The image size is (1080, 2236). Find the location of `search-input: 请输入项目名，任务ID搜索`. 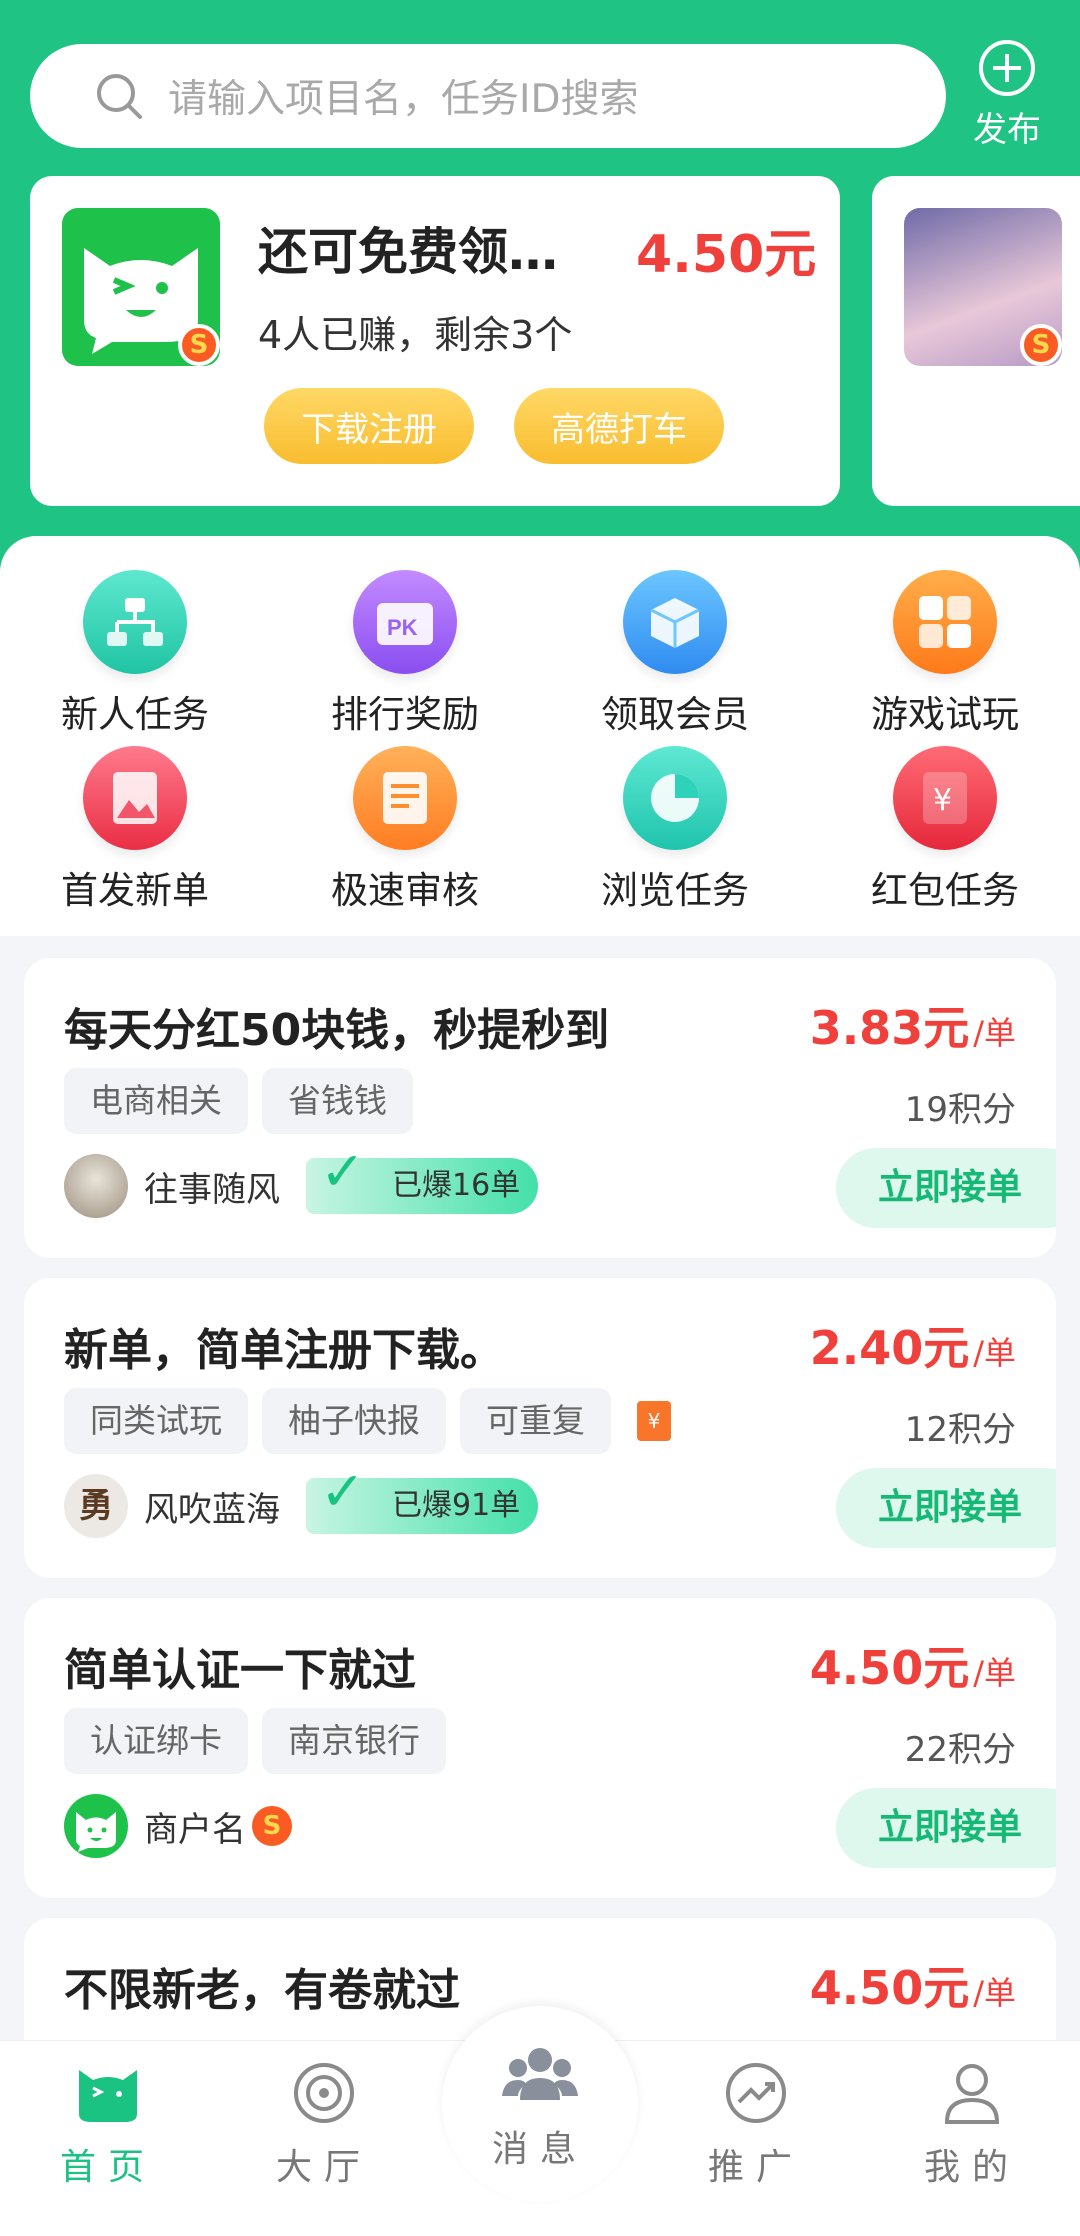

search-input: 请输入项目名，任务ID搜索 is located at coordinates (403, 96).